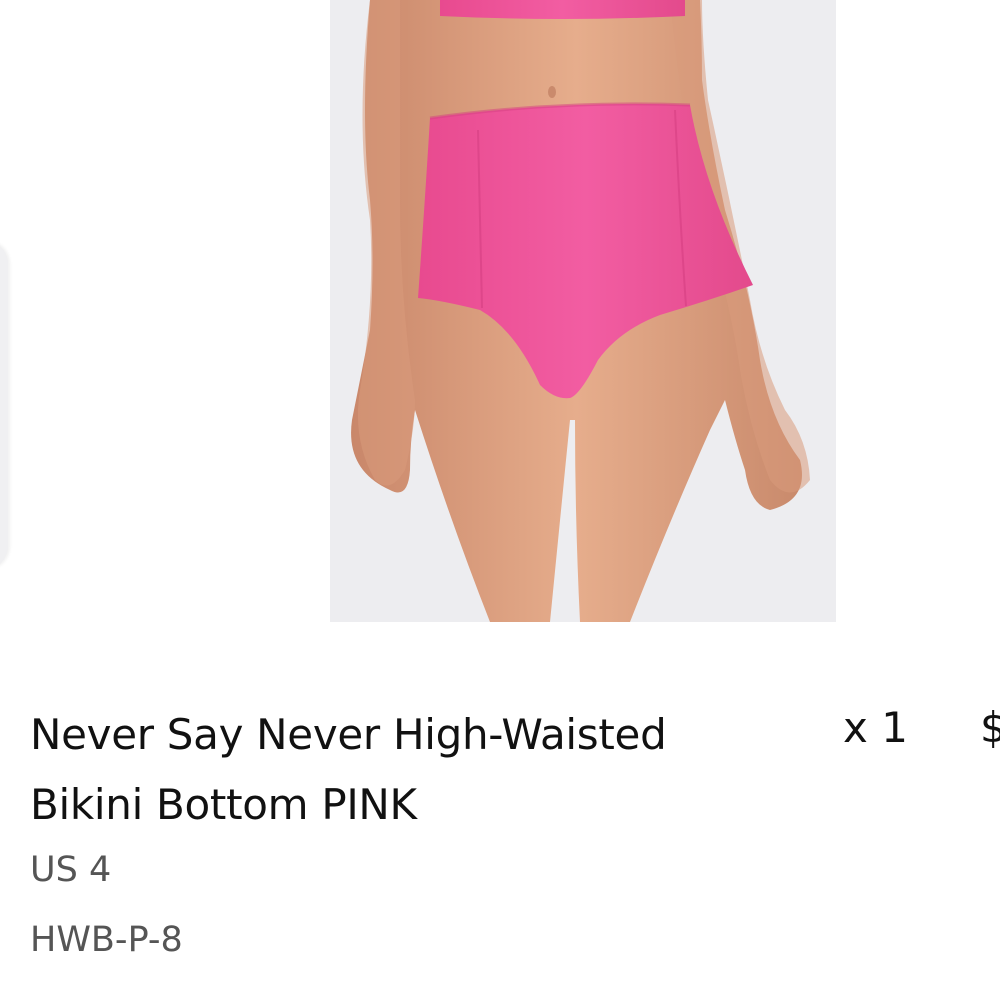  What do you see at coordinates (990, 727) in the screenshot?
I see `price-label: $` at bounding box center [990, 727].